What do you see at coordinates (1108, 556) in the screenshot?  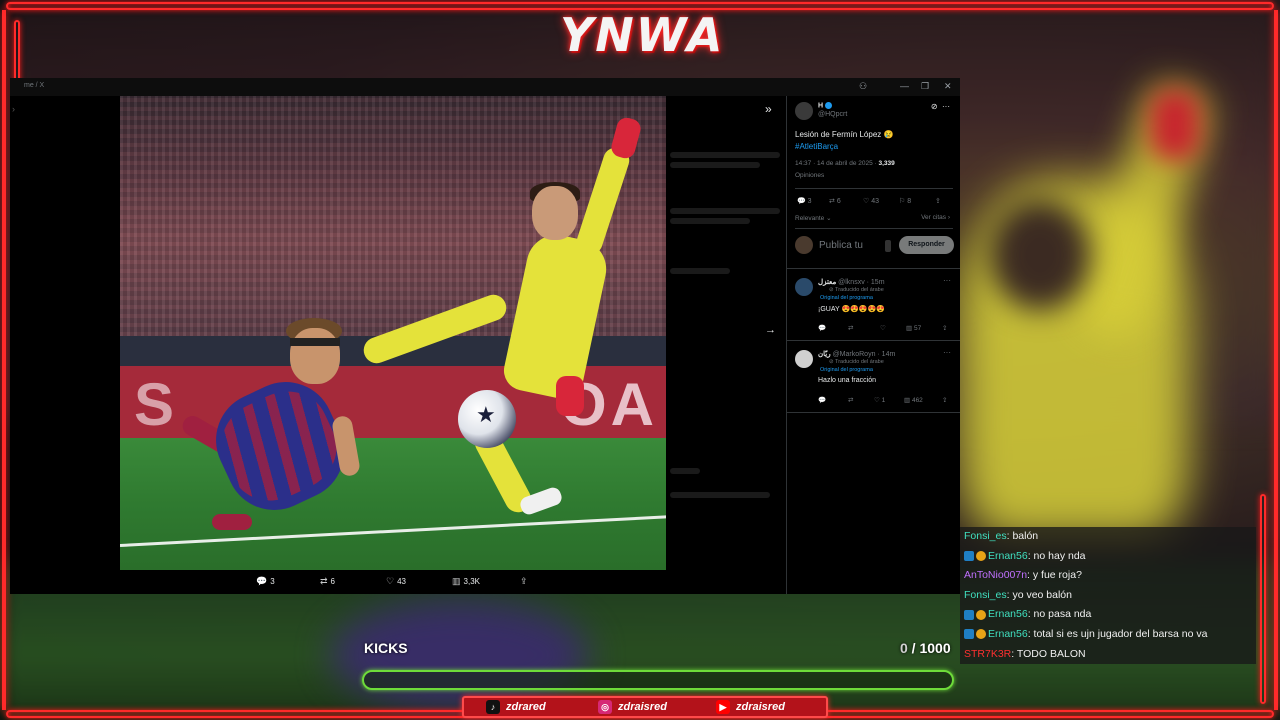 I see `chat-message: Ernan56: no hay nda` at bounding box center [1108, 556].